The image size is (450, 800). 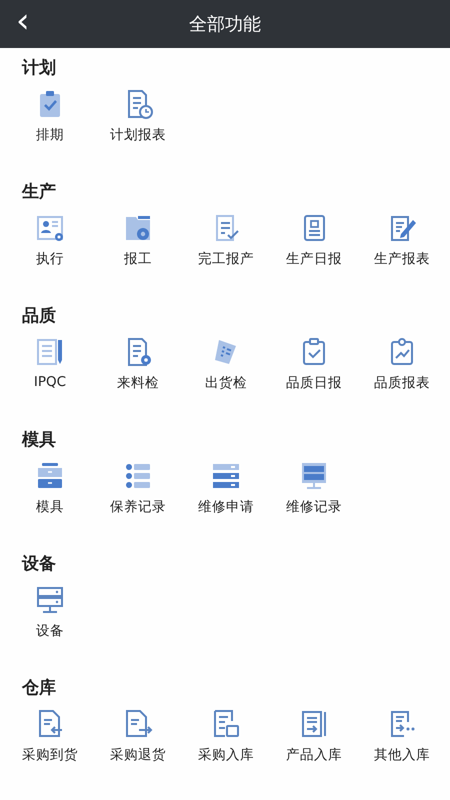 I want to click on function-tile: 采购入库, so click(x=226, y=734).